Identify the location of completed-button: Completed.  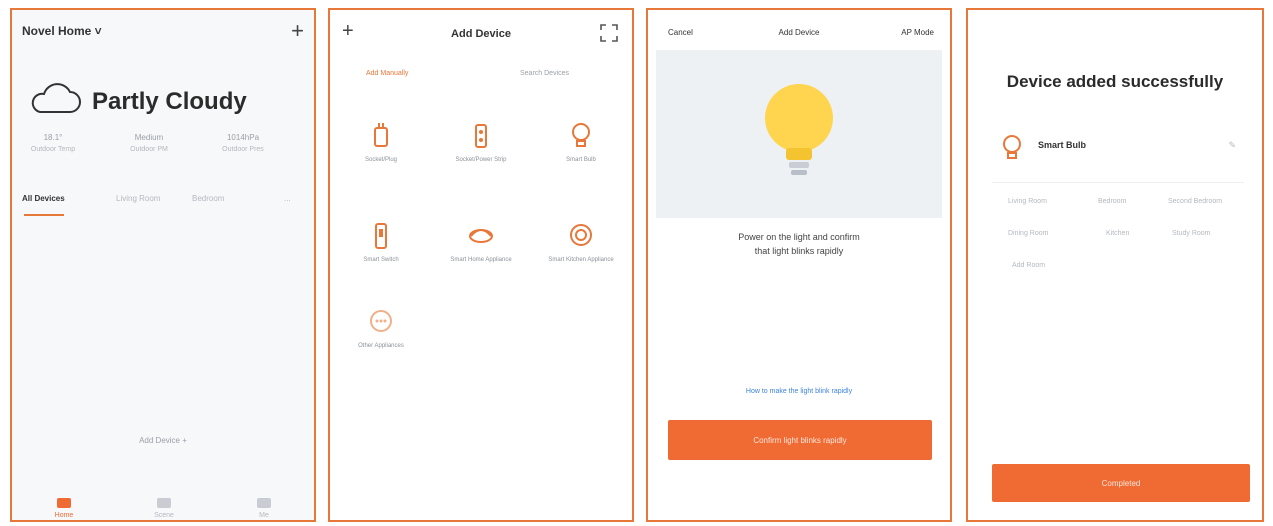
(1121, 483).